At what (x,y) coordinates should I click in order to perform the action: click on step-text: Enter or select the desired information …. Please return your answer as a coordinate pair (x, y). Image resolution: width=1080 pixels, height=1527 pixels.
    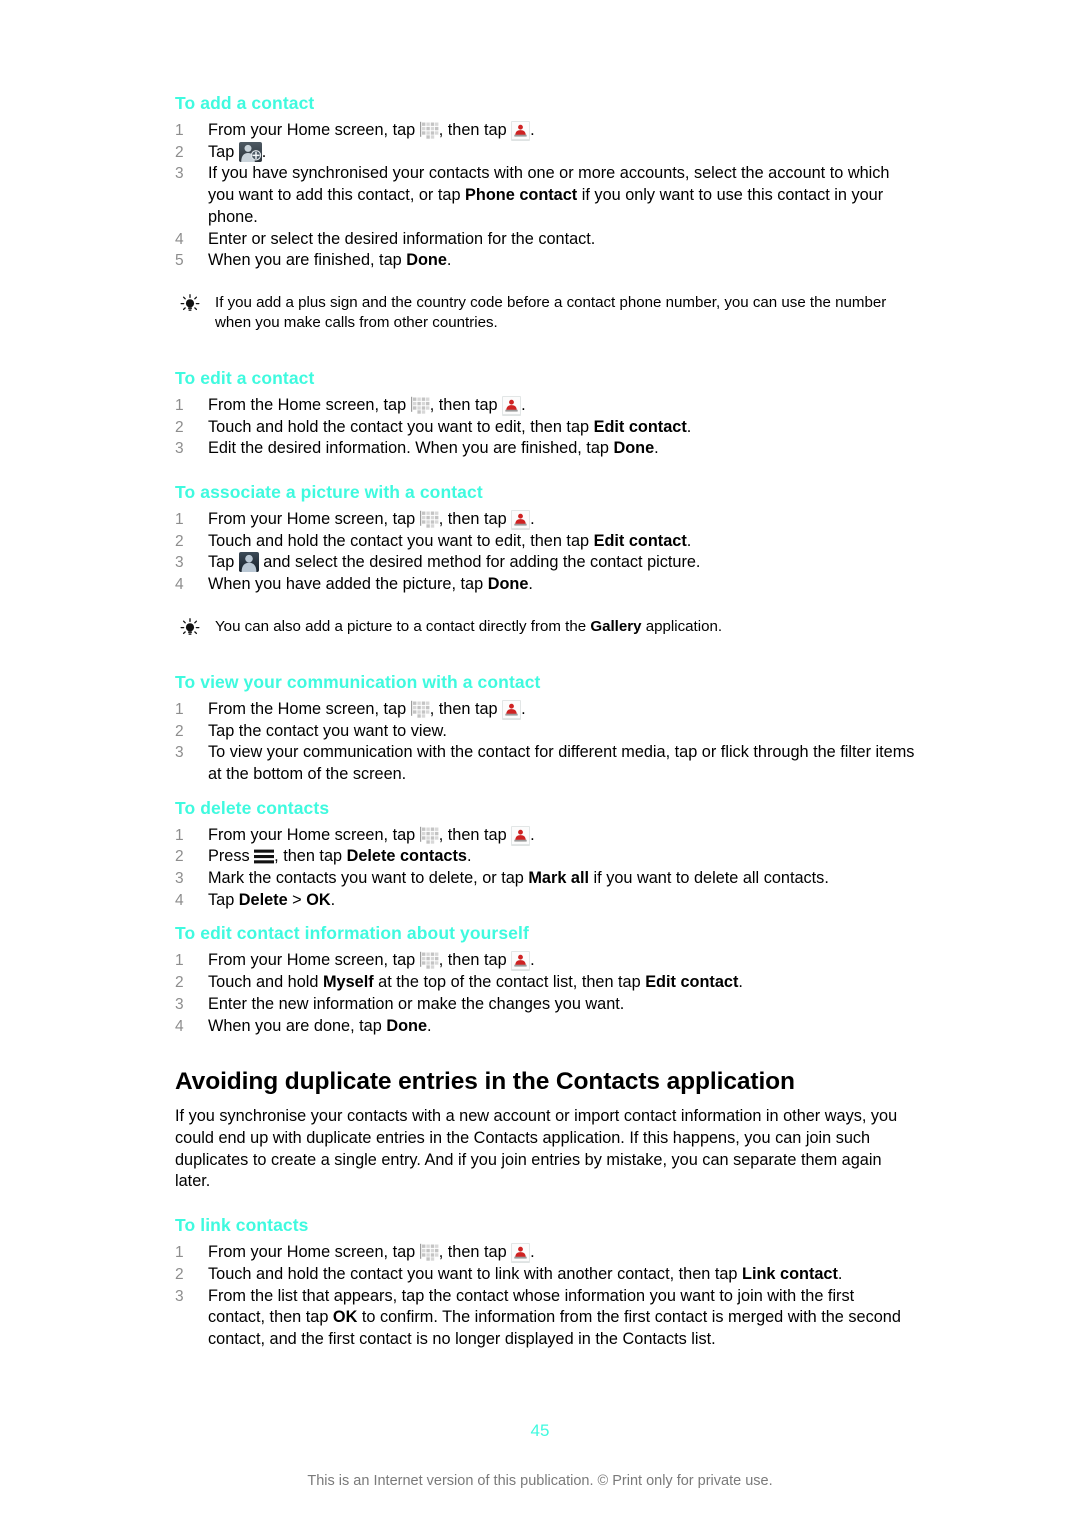
    Looking at the image, I should click on (402, 238).